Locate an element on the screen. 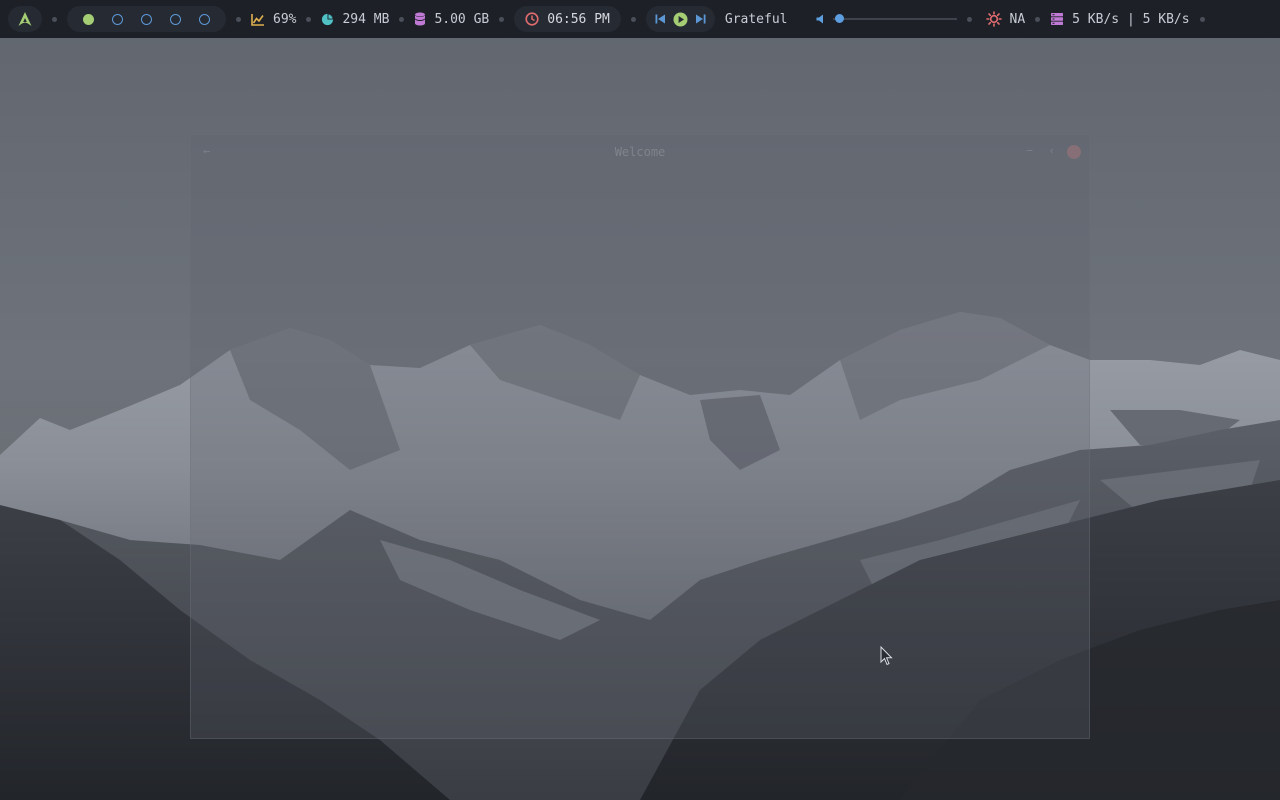 The height and width of the screenshot is (800, 1280). volume-module is located at coordinates (886, 19).